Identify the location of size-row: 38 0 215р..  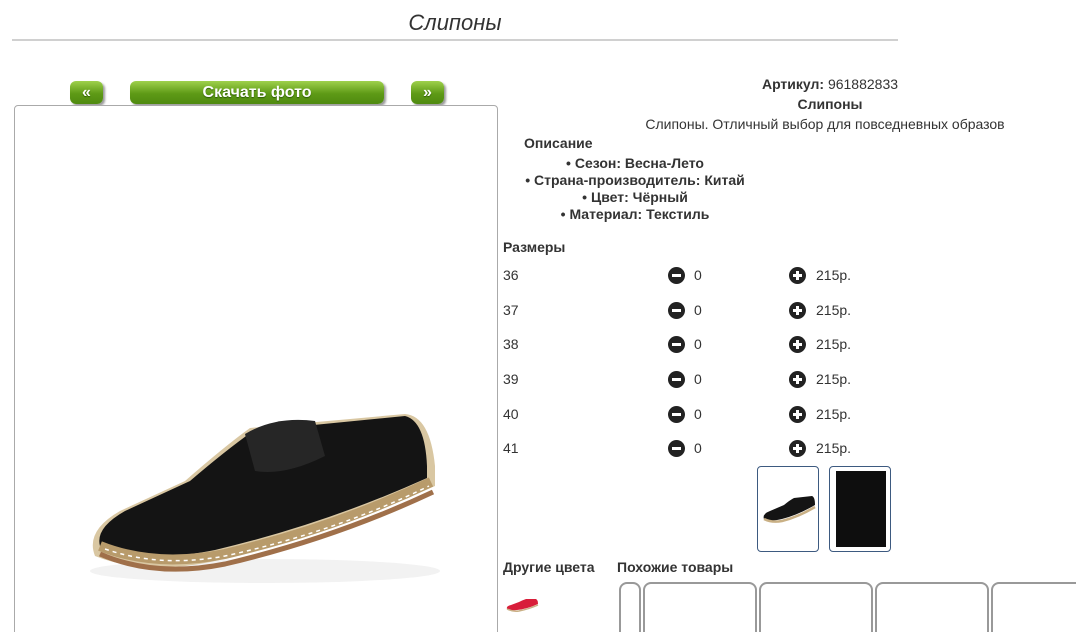
(703, 346).